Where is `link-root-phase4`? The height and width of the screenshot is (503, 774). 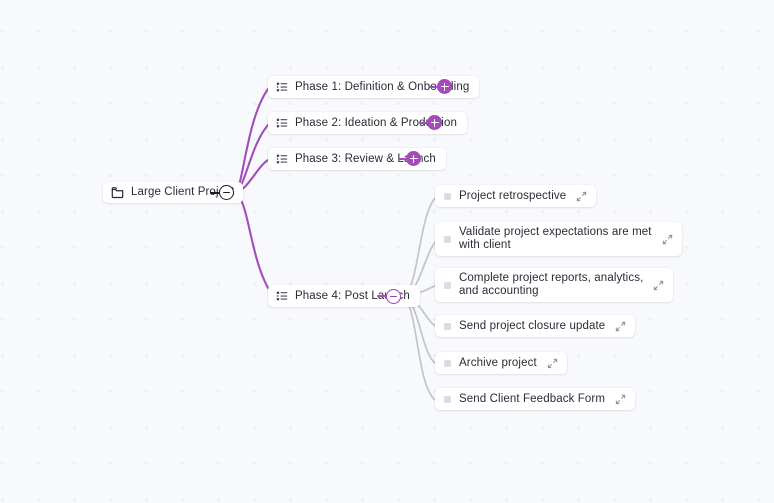 link-root-phase4 is located at coordinates (254, 244).